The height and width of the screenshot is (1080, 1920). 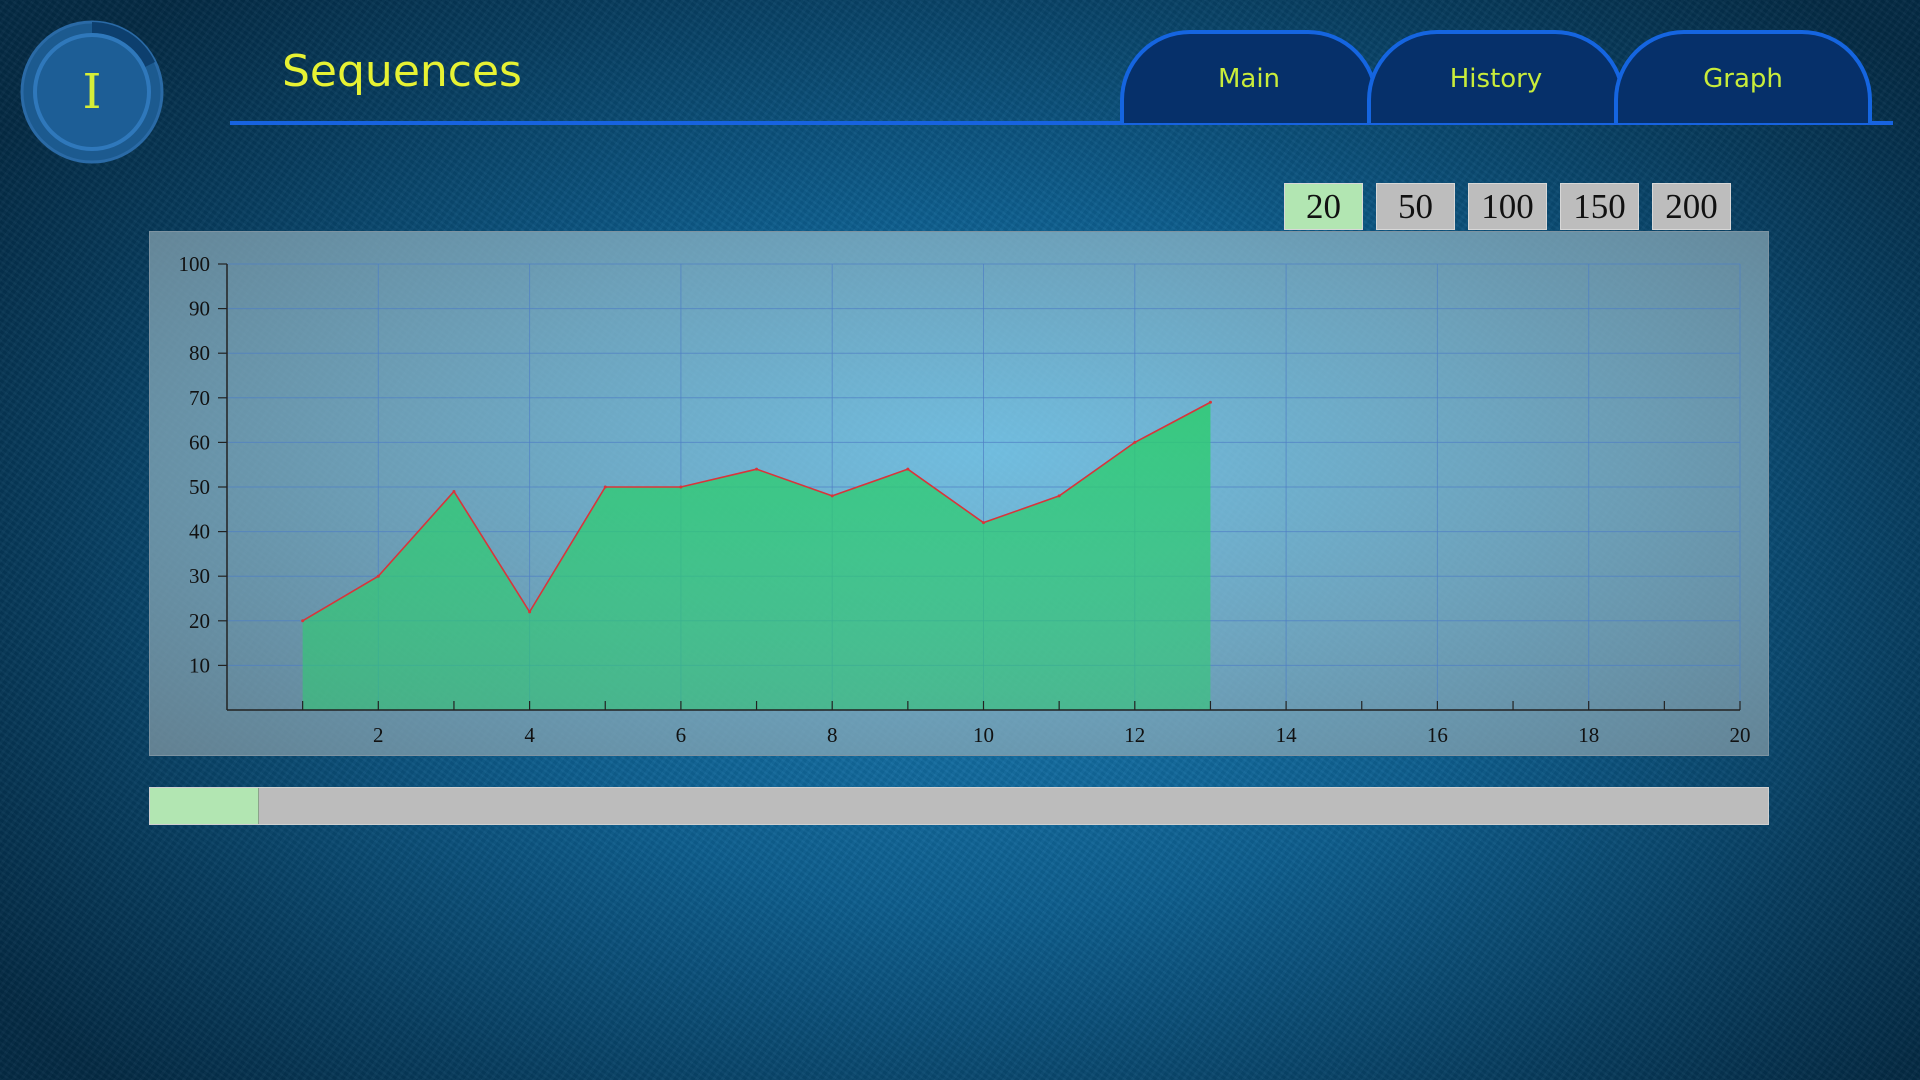 What do you see at coordinates (681, 735) in the screenshot?
I see `x-tick-label: 6` at bounding box center [681, 735].